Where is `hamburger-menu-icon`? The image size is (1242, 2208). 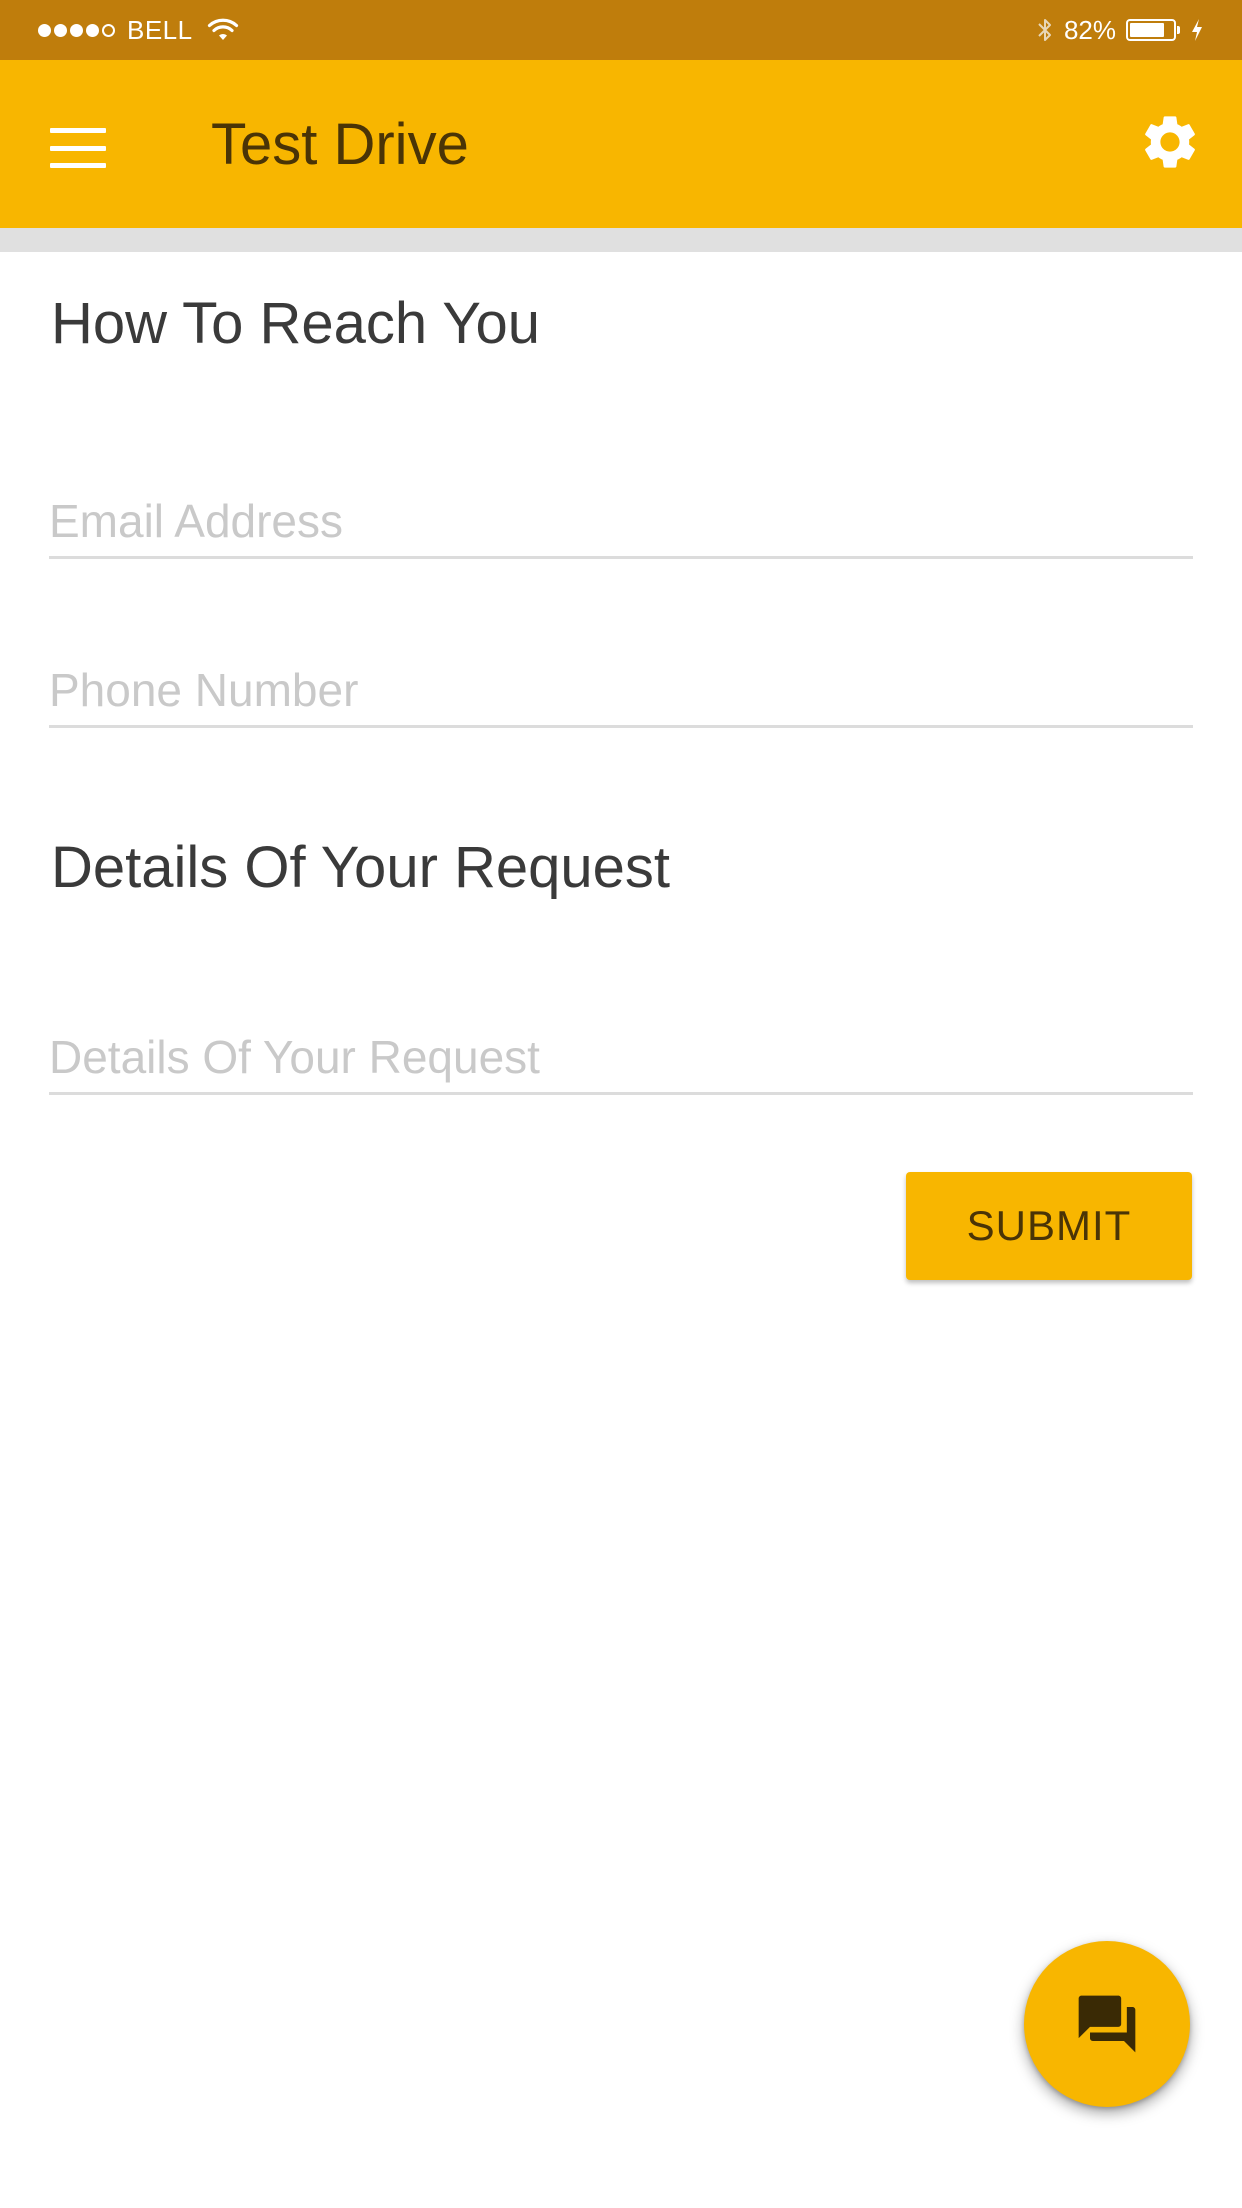
hamburger-menu-icon is located at coordinates (78, 148).